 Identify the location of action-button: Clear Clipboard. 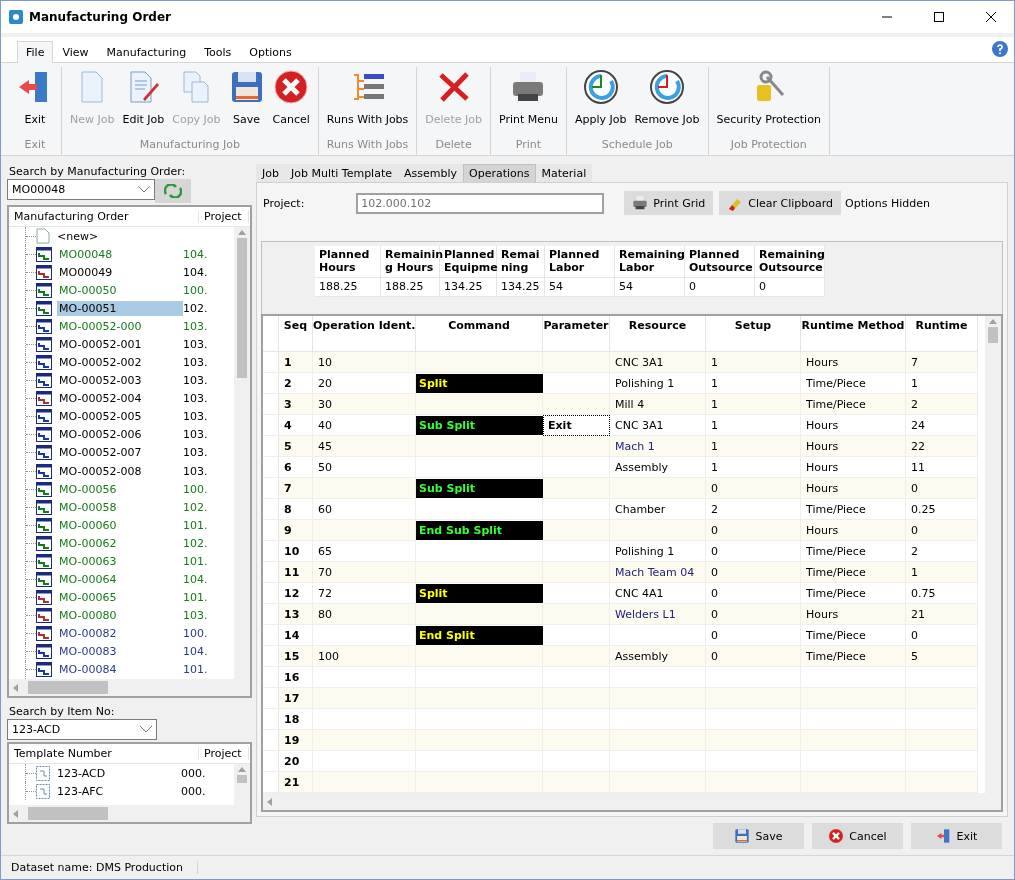
(780, 203).